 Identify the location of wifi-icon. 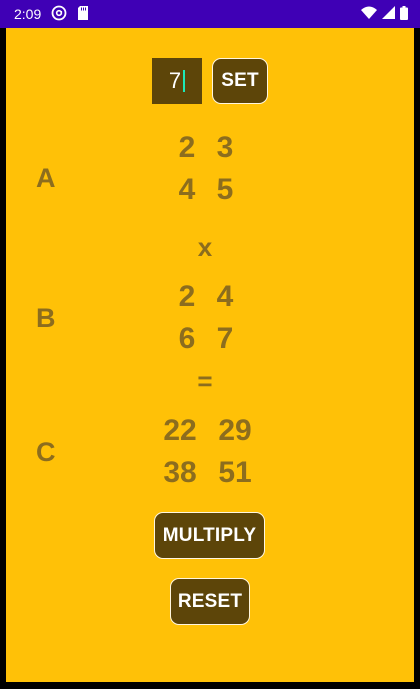
(369, 14).